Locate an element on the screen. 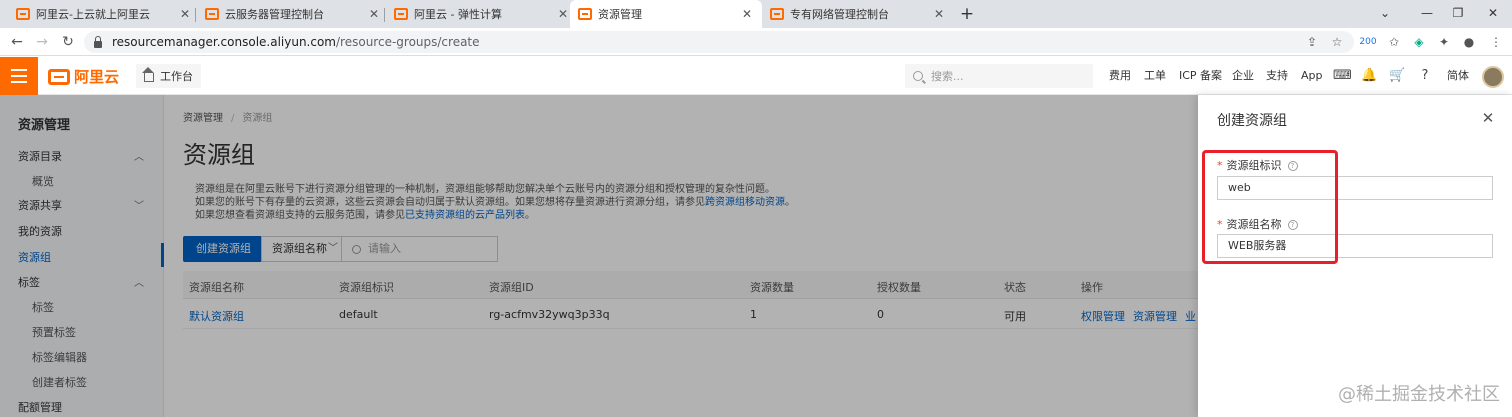 This screenshot has width=1512, height=417. tab-label: 云服务器管理控制台 is located at coordinates (274, 14).